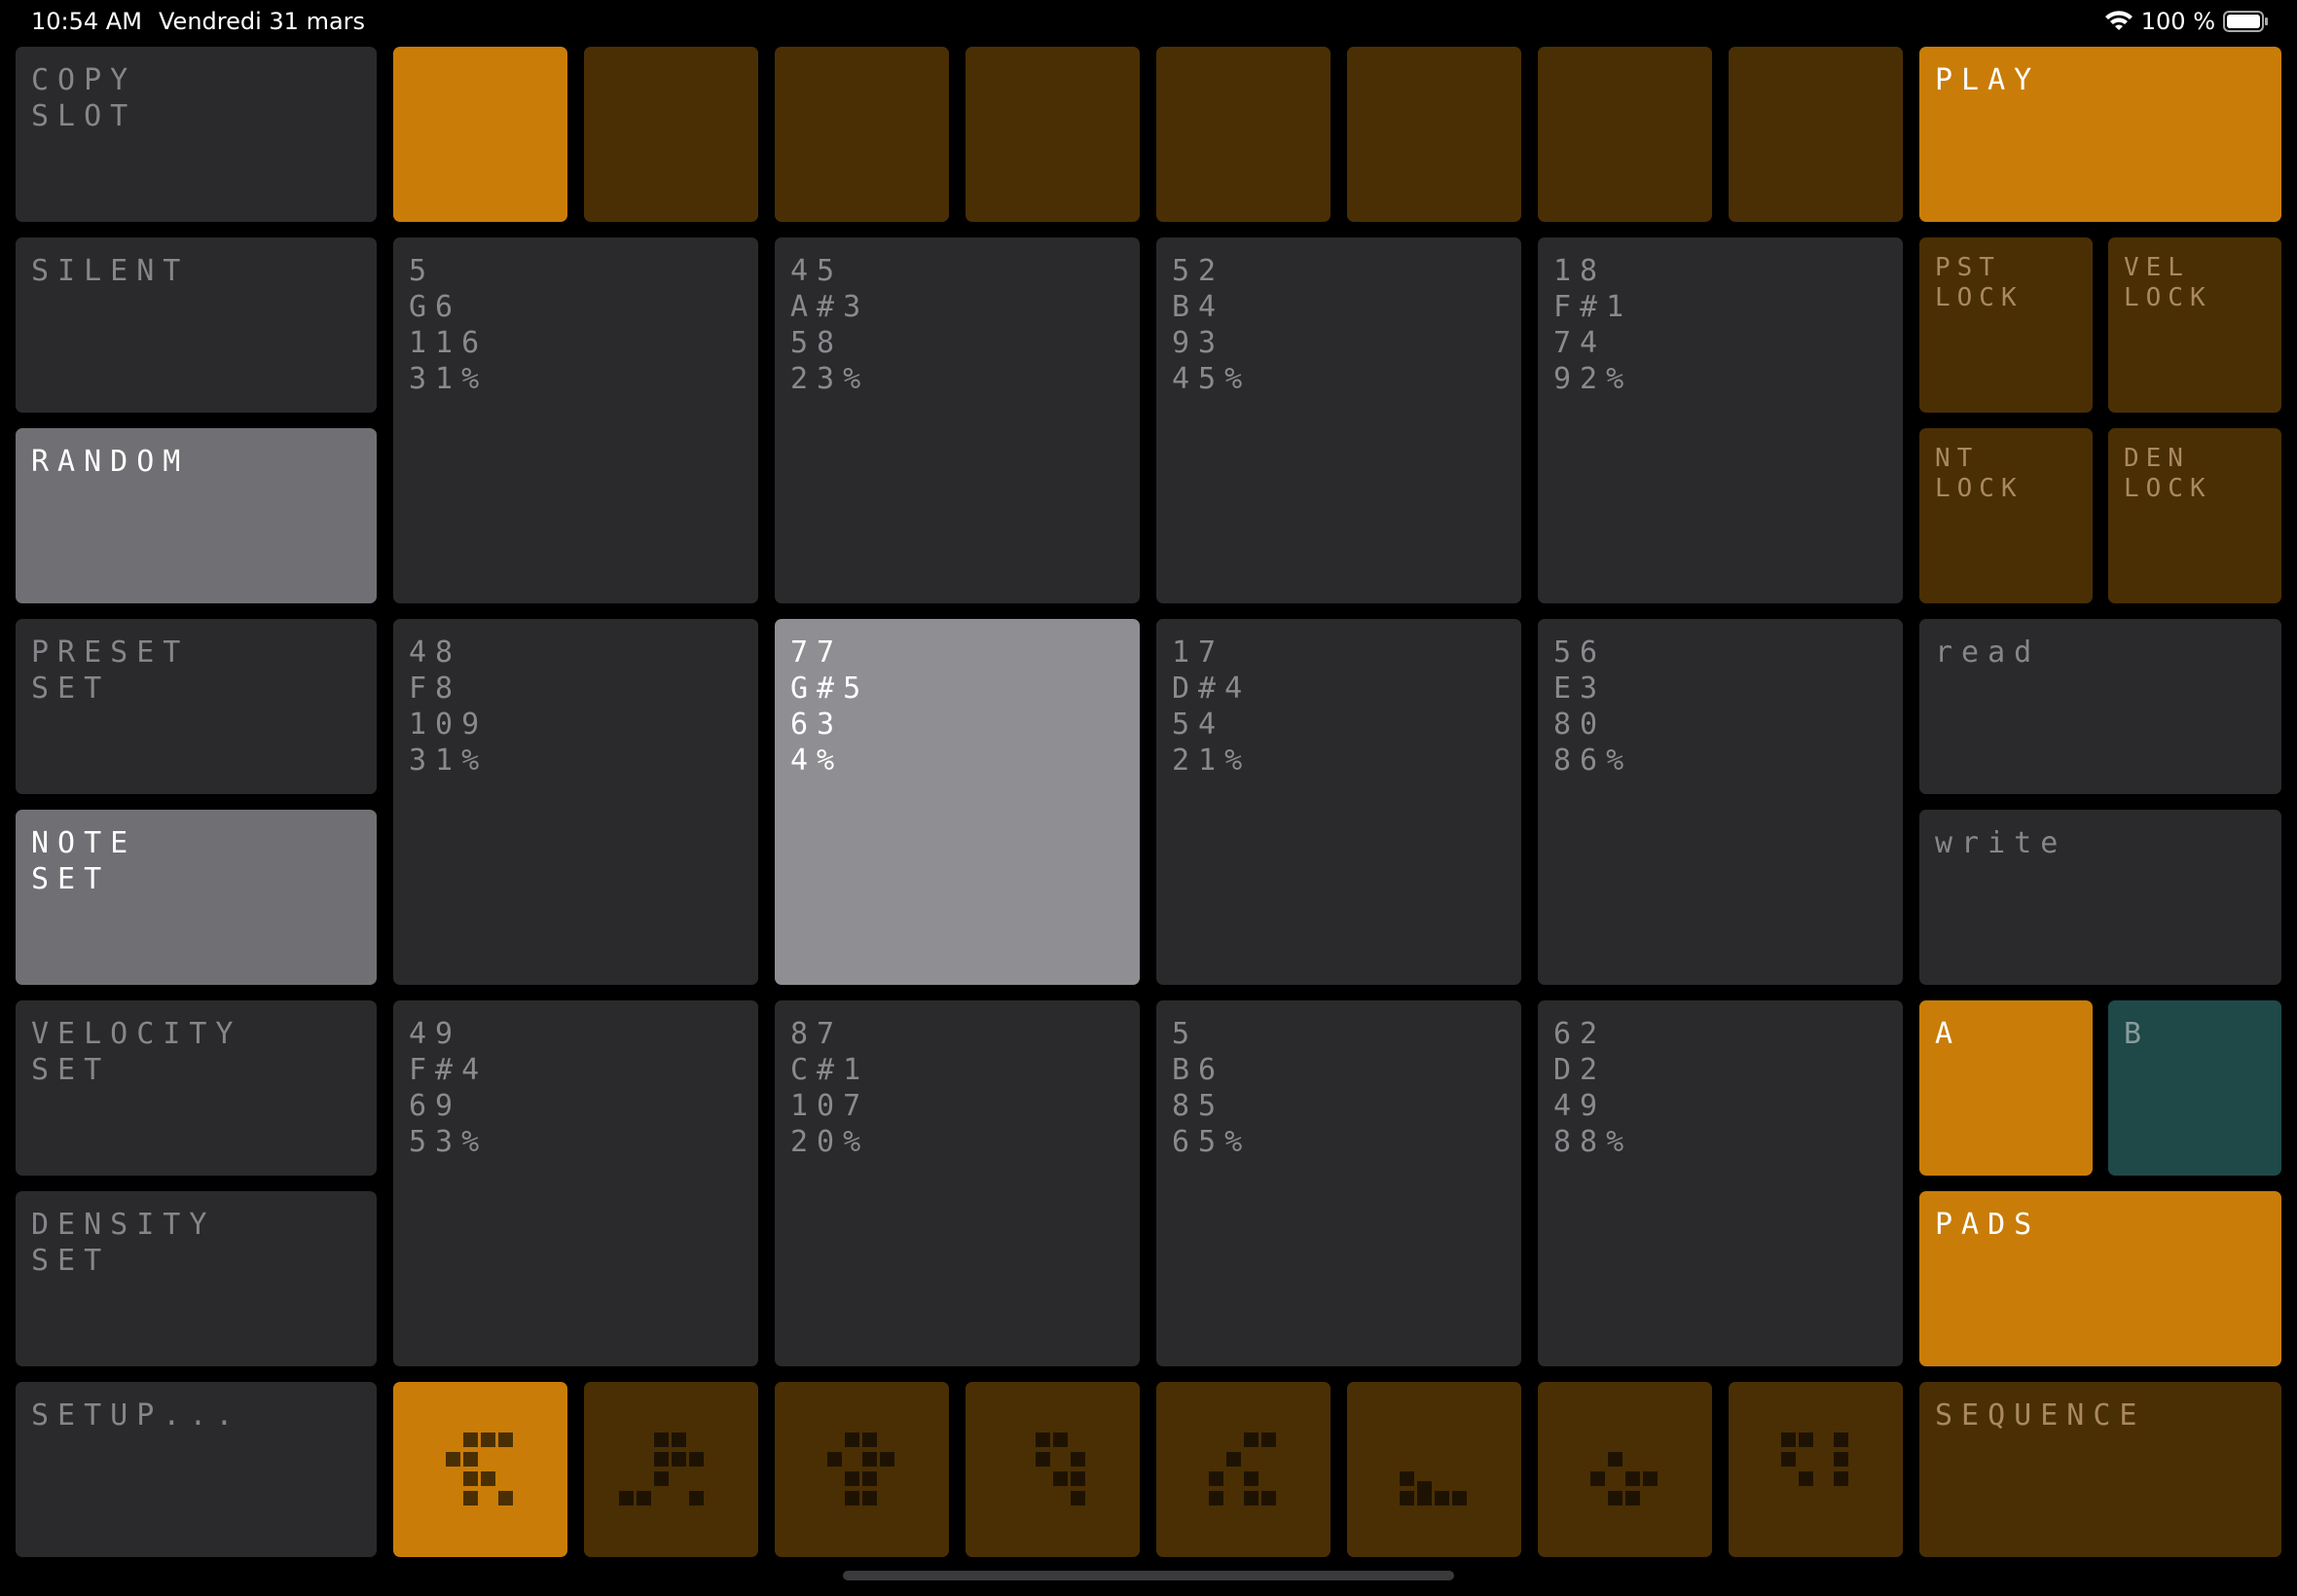  Describe the element at coordinates (196, 134) in the screenshot. I see `copy-slot-button: COPY SLOT` at that location.